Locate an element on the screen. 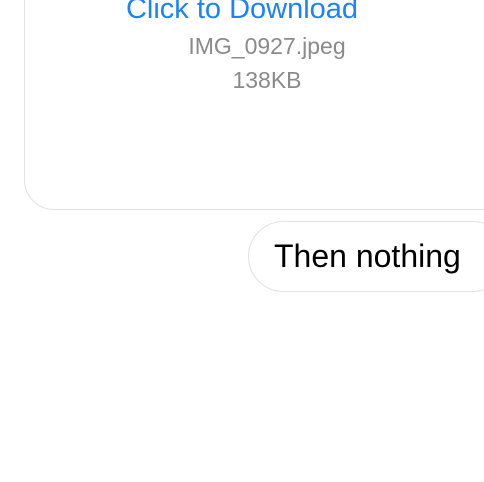 This screenshot has width=484, height=482. attachment-file-size: 138KB is located at coordinates (267, 80).